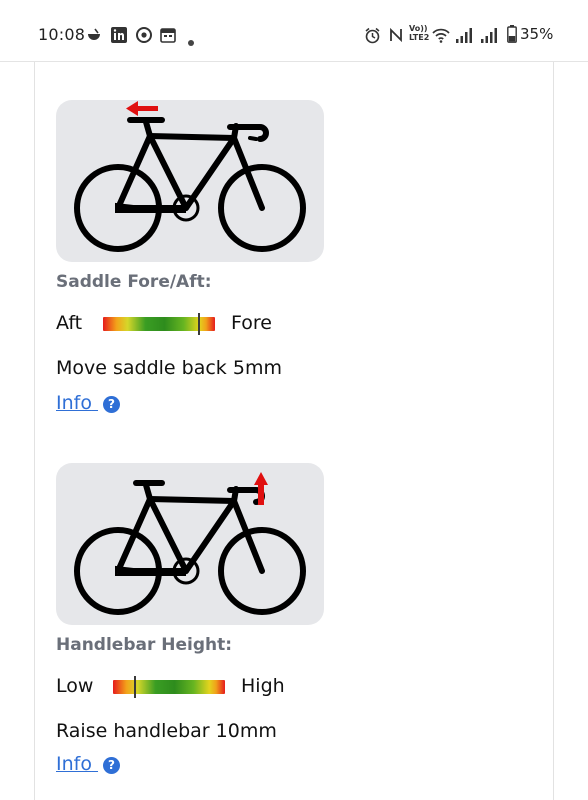  Describe the element at coordinates (69, 323) in the screenshot. I see `scale-left-label: Aft` at that location.